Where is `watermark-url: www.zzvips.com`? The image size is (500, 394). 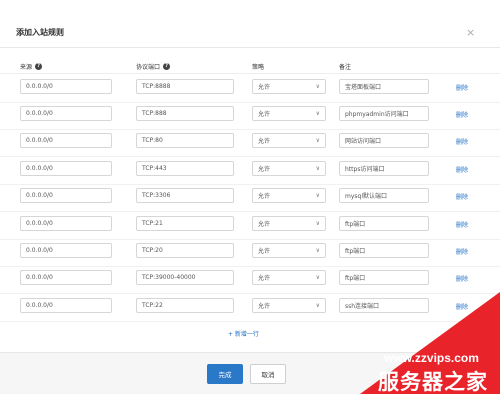
watermark-url: www.zzvips.com is located at coordinates (431, 358).